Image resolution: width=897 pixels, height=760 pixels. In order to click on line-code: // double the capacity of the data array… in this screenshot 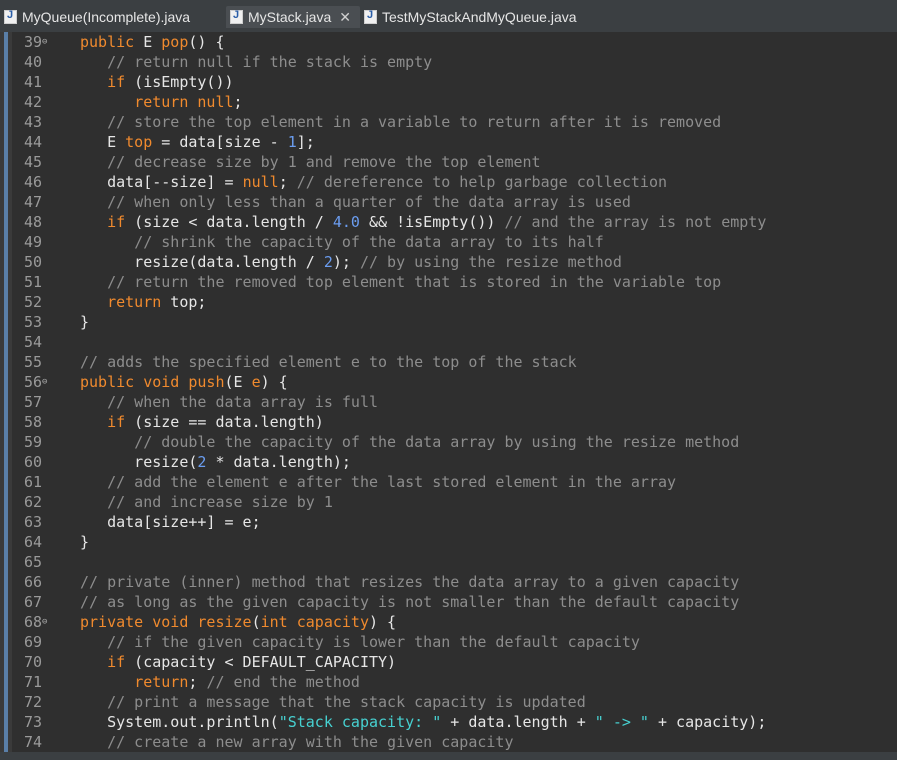, I will do `click(437, 442)`.